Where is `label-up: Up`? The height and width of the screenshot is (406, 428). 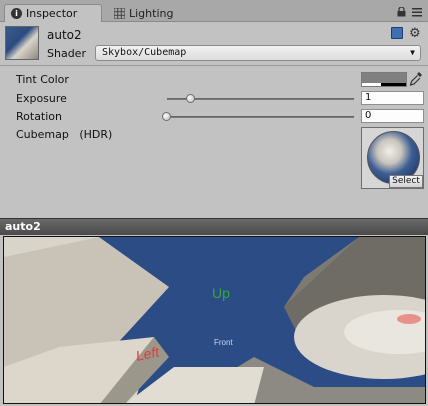
label-up: Up is located at coordinates (221, 293).